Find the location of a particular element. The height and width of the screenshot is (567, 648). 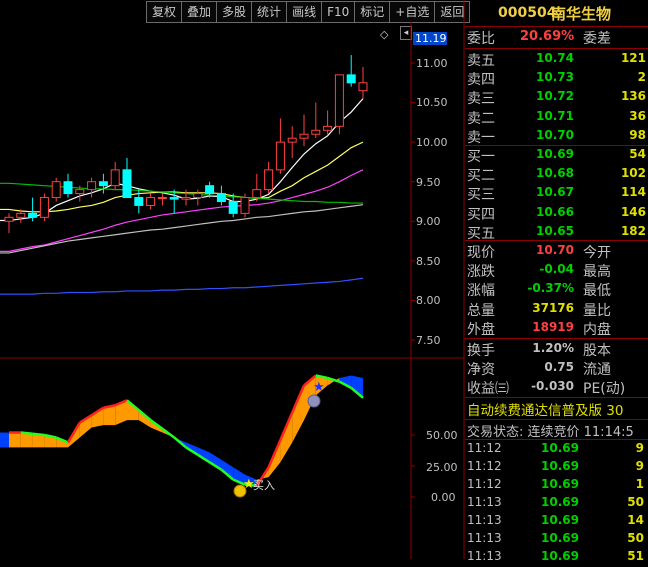

stock-code: 000504 is located at coordinates (527, 13).